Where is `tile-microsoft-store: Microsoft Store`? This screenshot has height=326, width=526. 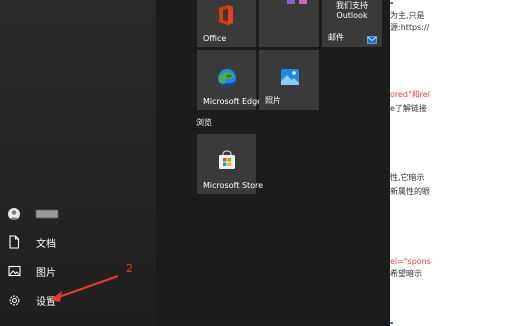 tile-microsoft-store: Microsoft Store is located at coordinates (230, 164).